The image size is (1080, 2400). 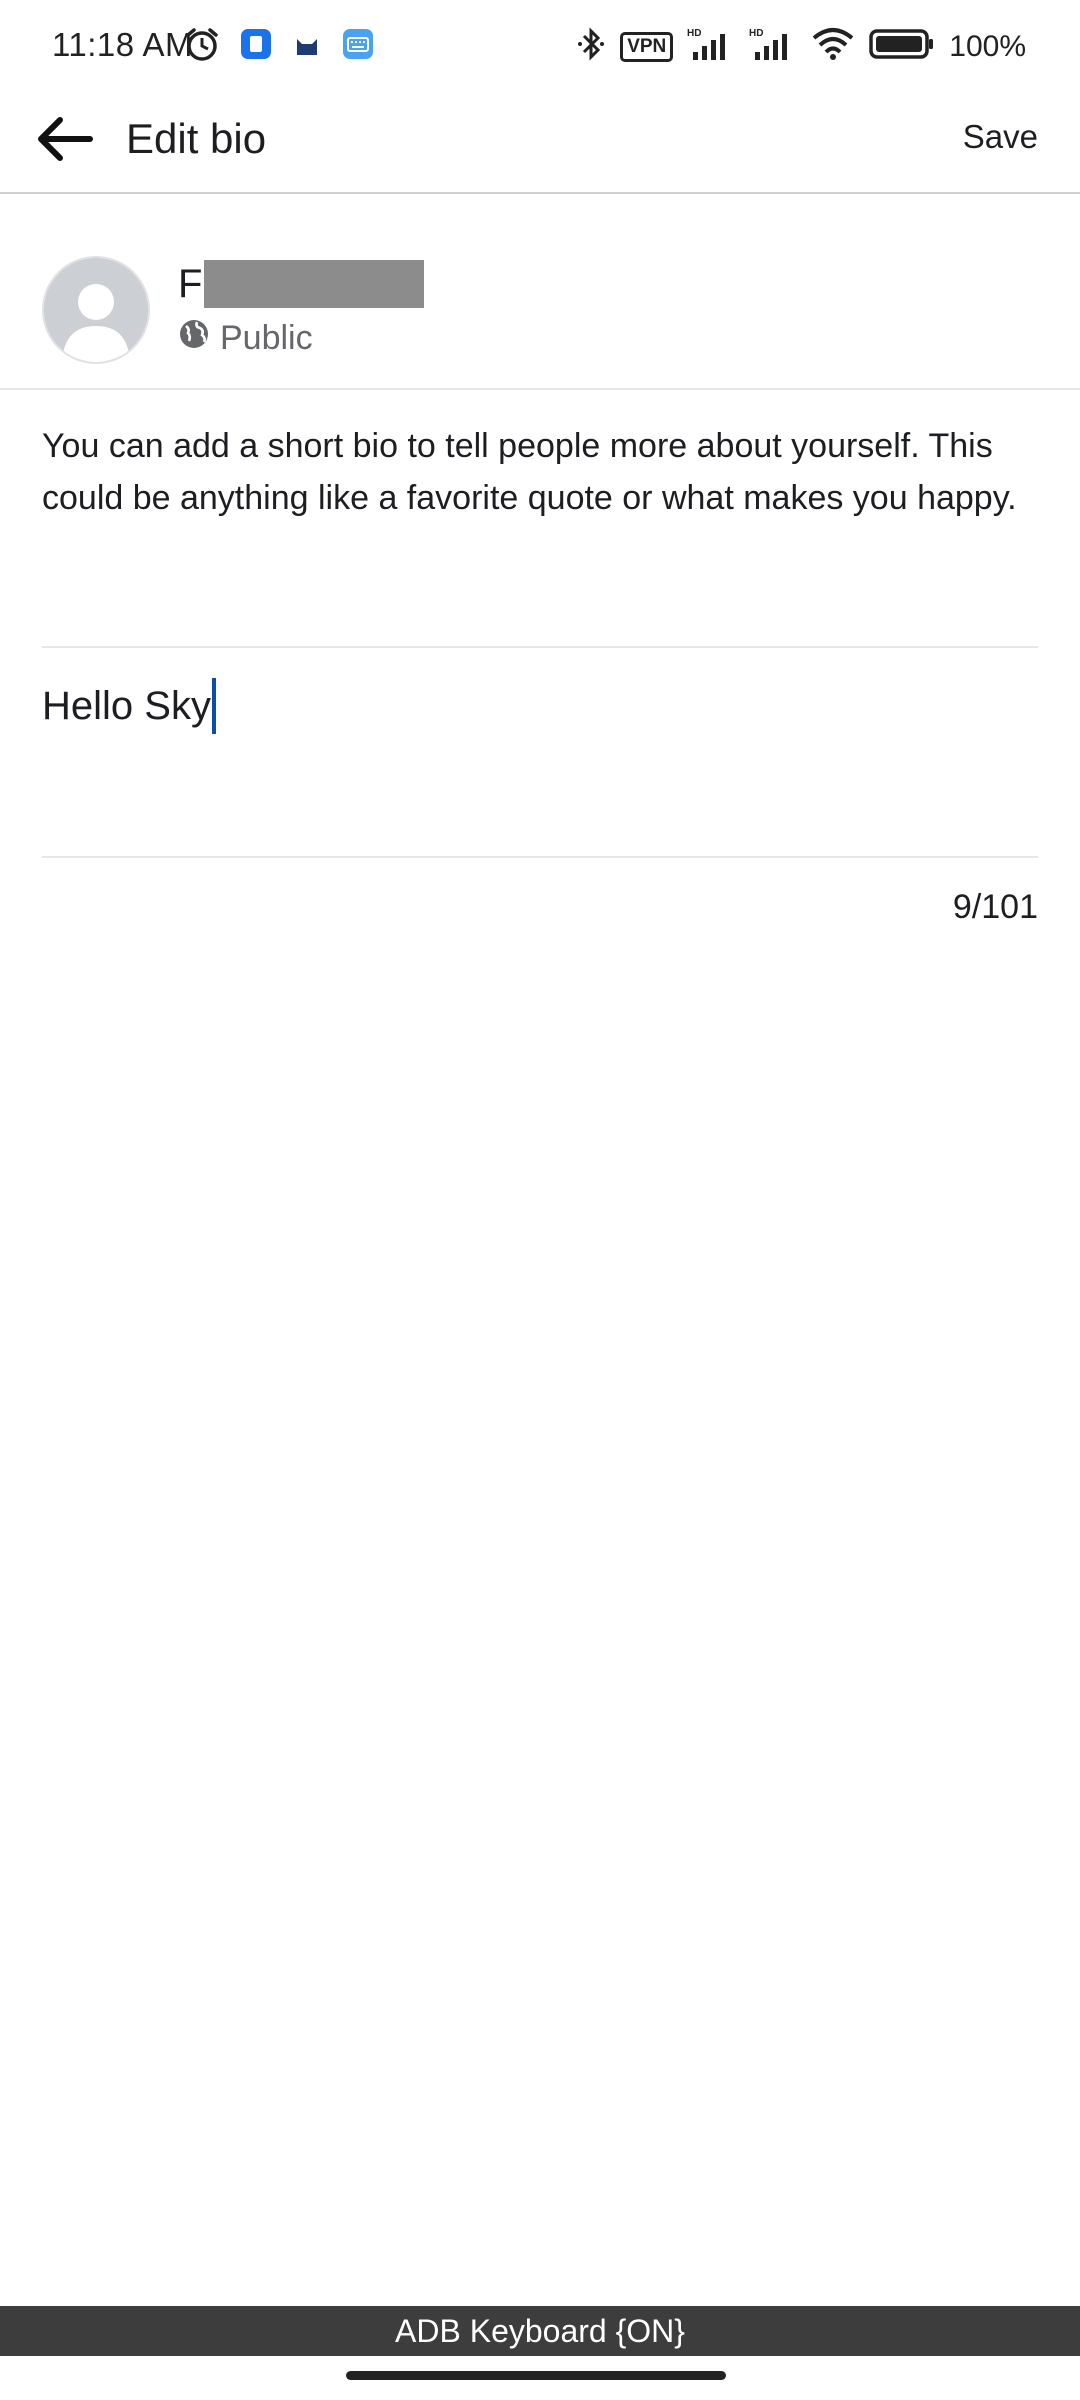 What do you see at coordinates (196, 138) in the screenshot?
I see `page-title: Edit bio` at bounding box center [196, 138].